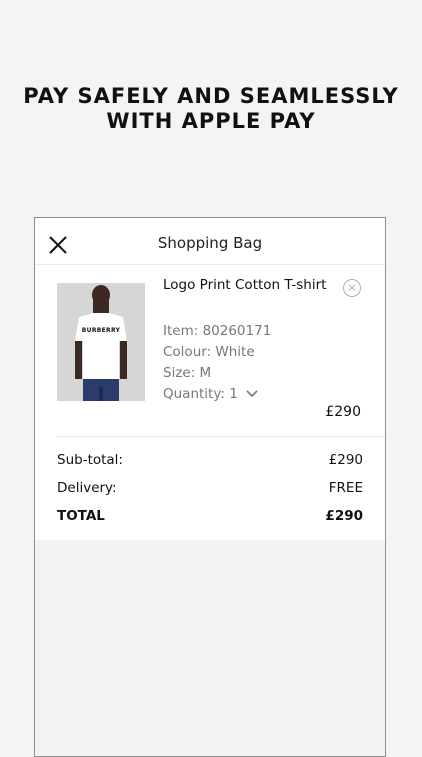 This screenshot has width=422, height=757. I want to click on product-name: Logo Print Cotton T-shirt, so click(244, 285).